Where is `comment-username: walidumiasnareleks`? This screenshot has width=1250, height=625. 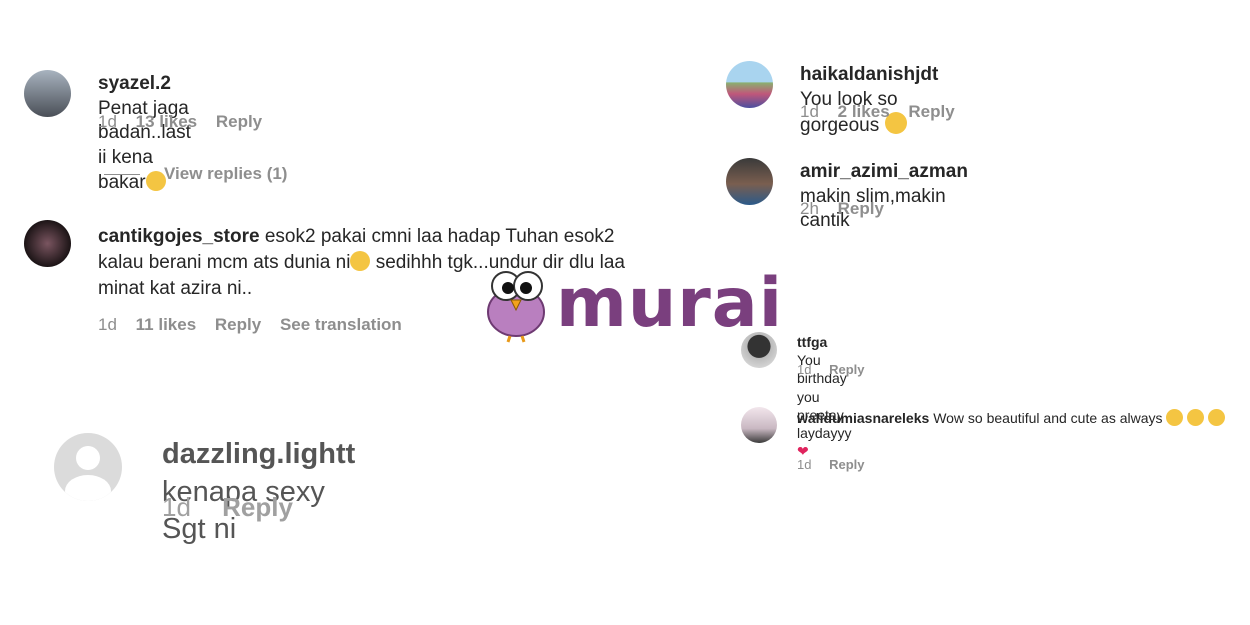
comment-username: walidumiasnareleks is located at coordinates (863, 418).